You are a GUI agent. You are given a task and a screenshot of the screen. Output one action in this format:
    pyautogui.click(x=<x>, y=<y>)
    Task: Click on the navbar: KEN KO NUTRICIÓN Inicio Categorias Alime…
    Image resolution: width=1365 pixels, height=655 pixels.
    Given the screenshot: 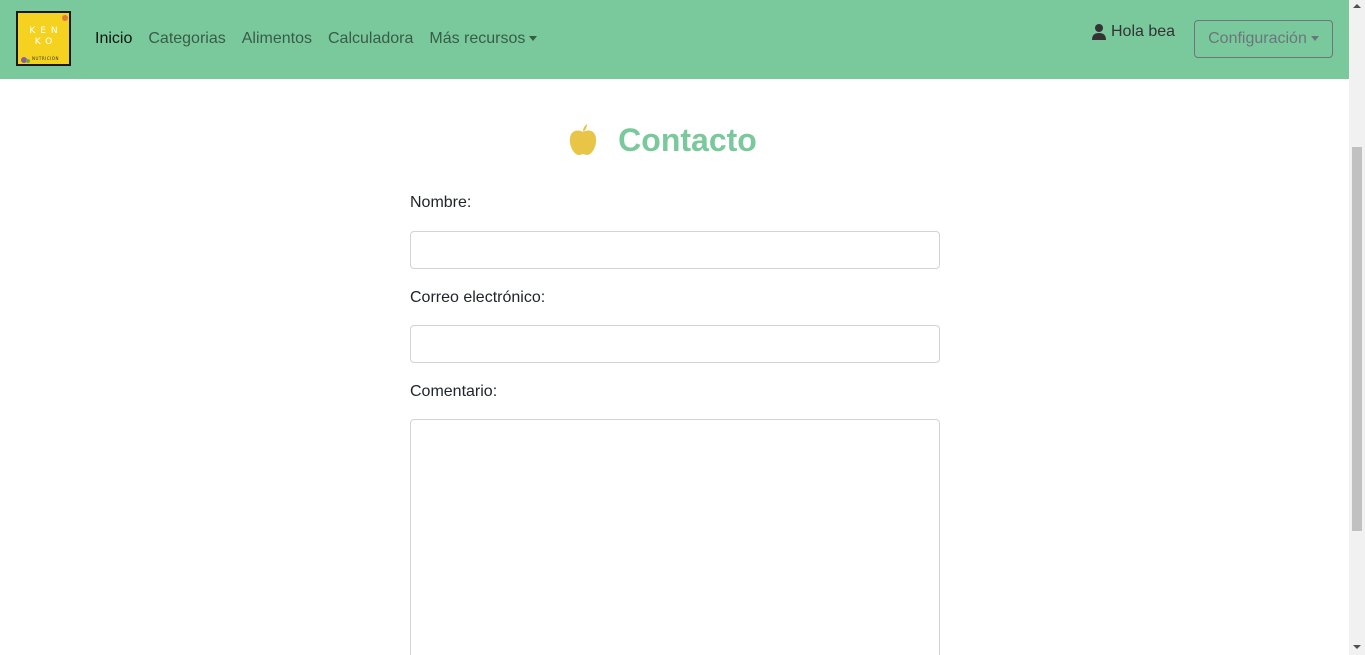 What is the action you would take?
    pyautogui.click(x=674, y=39)
    